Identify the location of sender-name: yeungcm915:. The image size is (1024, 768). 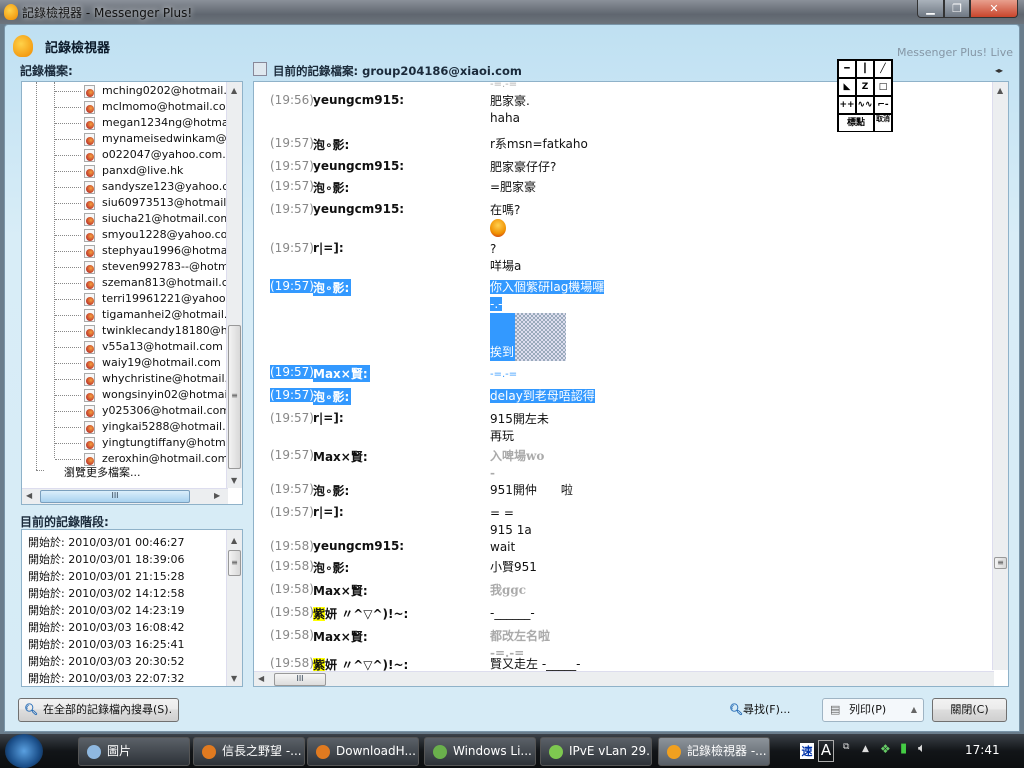
(359, 209).